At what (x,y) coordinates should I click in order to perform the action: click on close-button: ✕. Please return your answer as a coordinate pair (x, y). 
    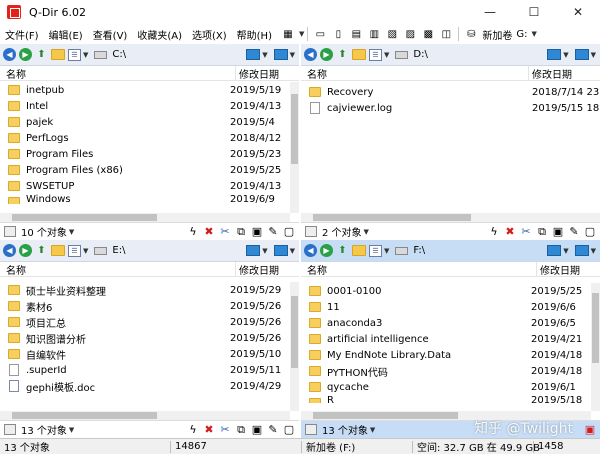
    Looking at the image, I should click on (578, 12).